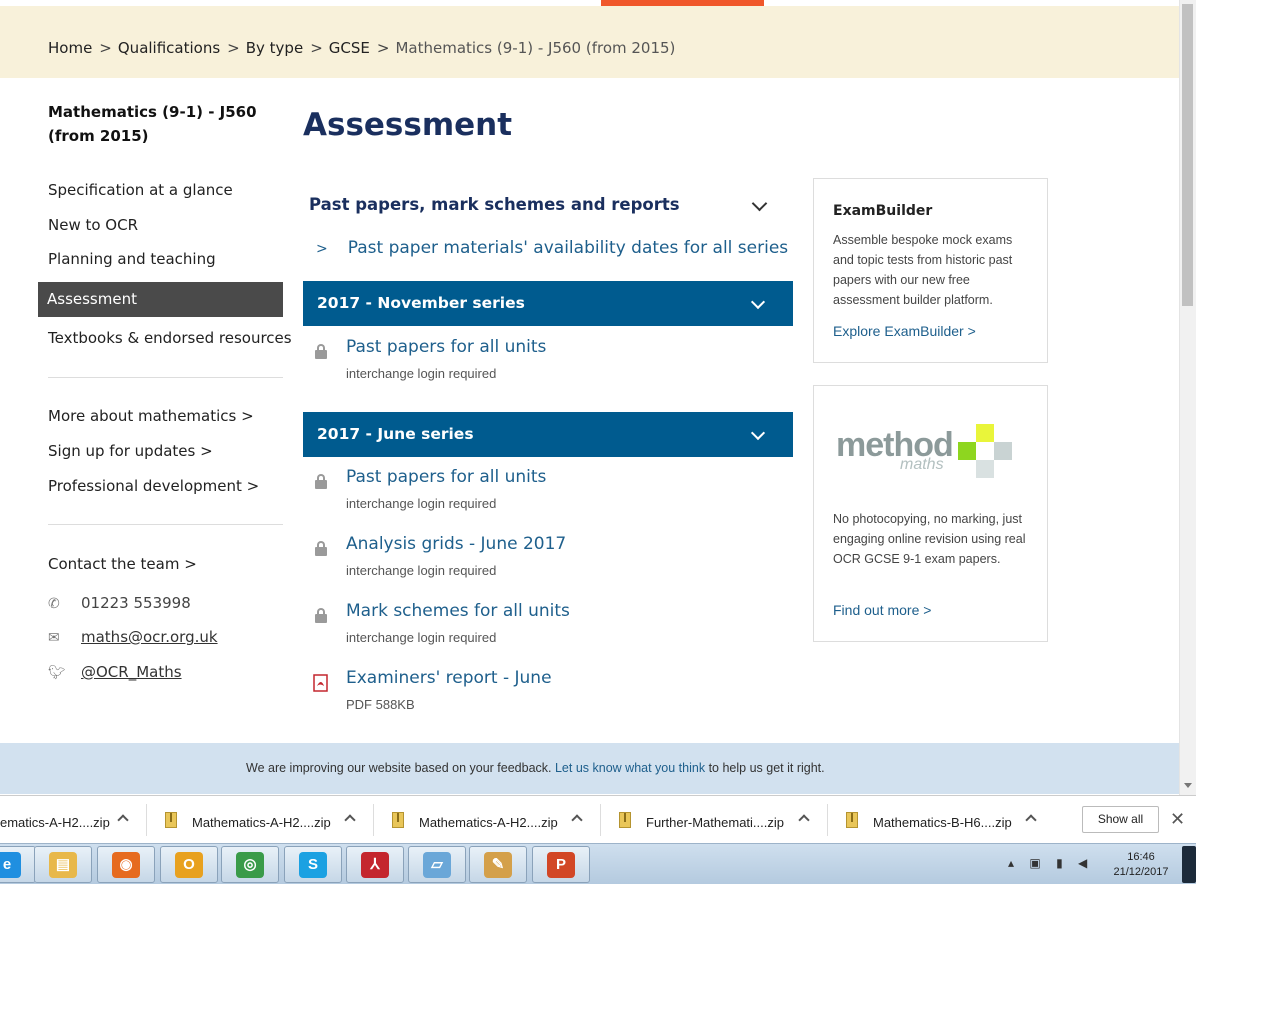 The image size is (1280, 1024). What do you see at coordinates (70, 48) in the screenshot?
I see `breadcrumb-home: Home` at bounding box center [70, 48].